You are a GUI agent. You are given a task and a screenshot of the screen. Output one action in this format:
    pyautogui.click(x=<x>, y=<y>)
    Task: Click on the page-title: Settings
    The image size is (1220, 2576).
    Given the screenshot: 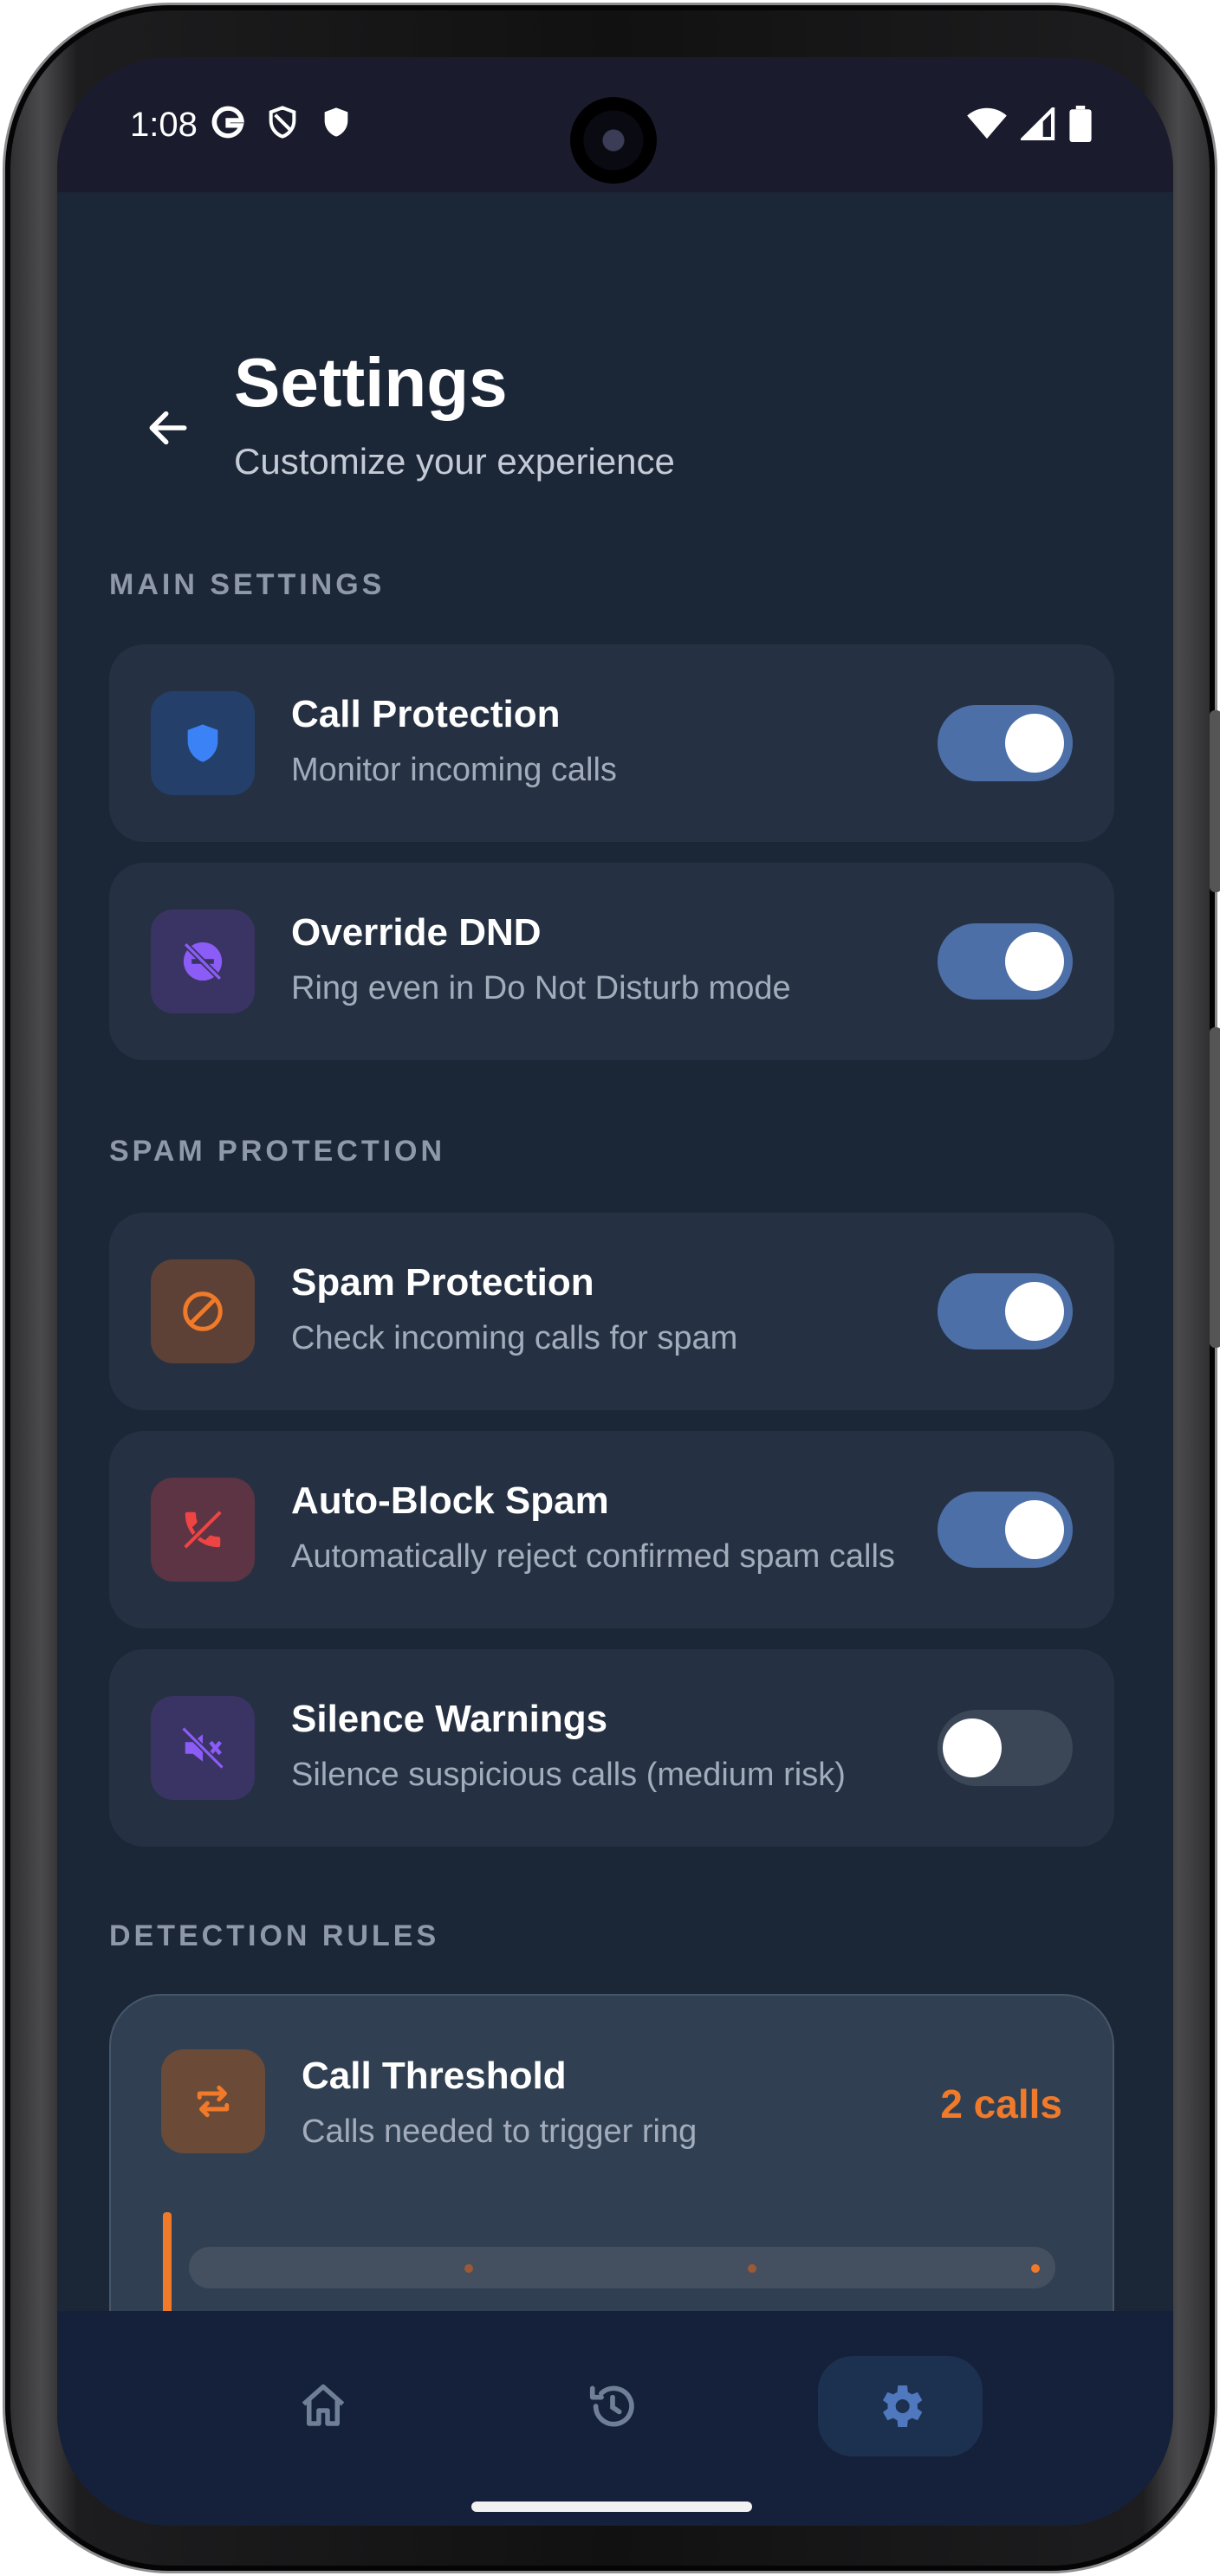 What is the action you would take?
    pyautogui.click(x=371, y=382)
    